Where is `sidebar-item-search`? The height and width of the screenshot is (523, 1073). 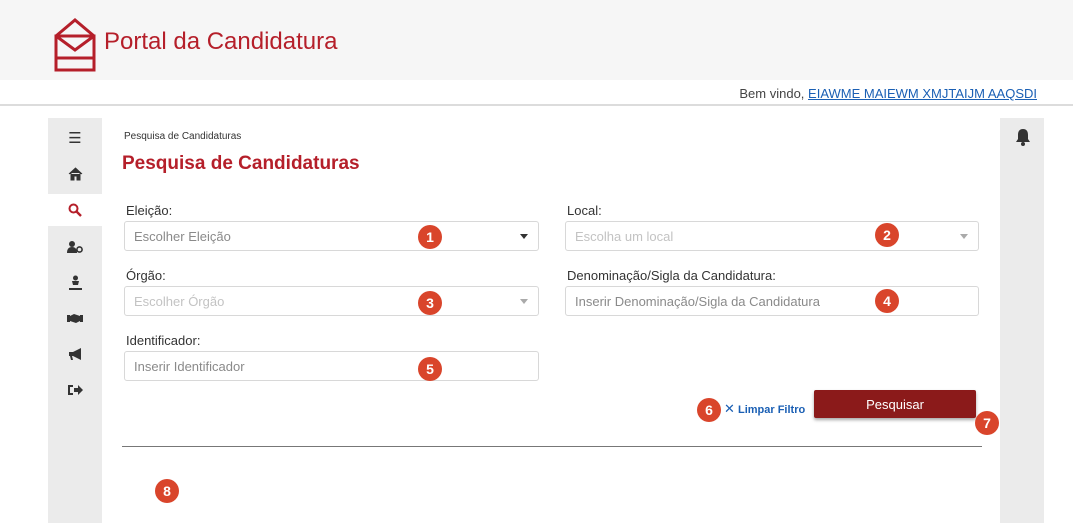
sidebar-item-search is located at coordinates (75, 210).